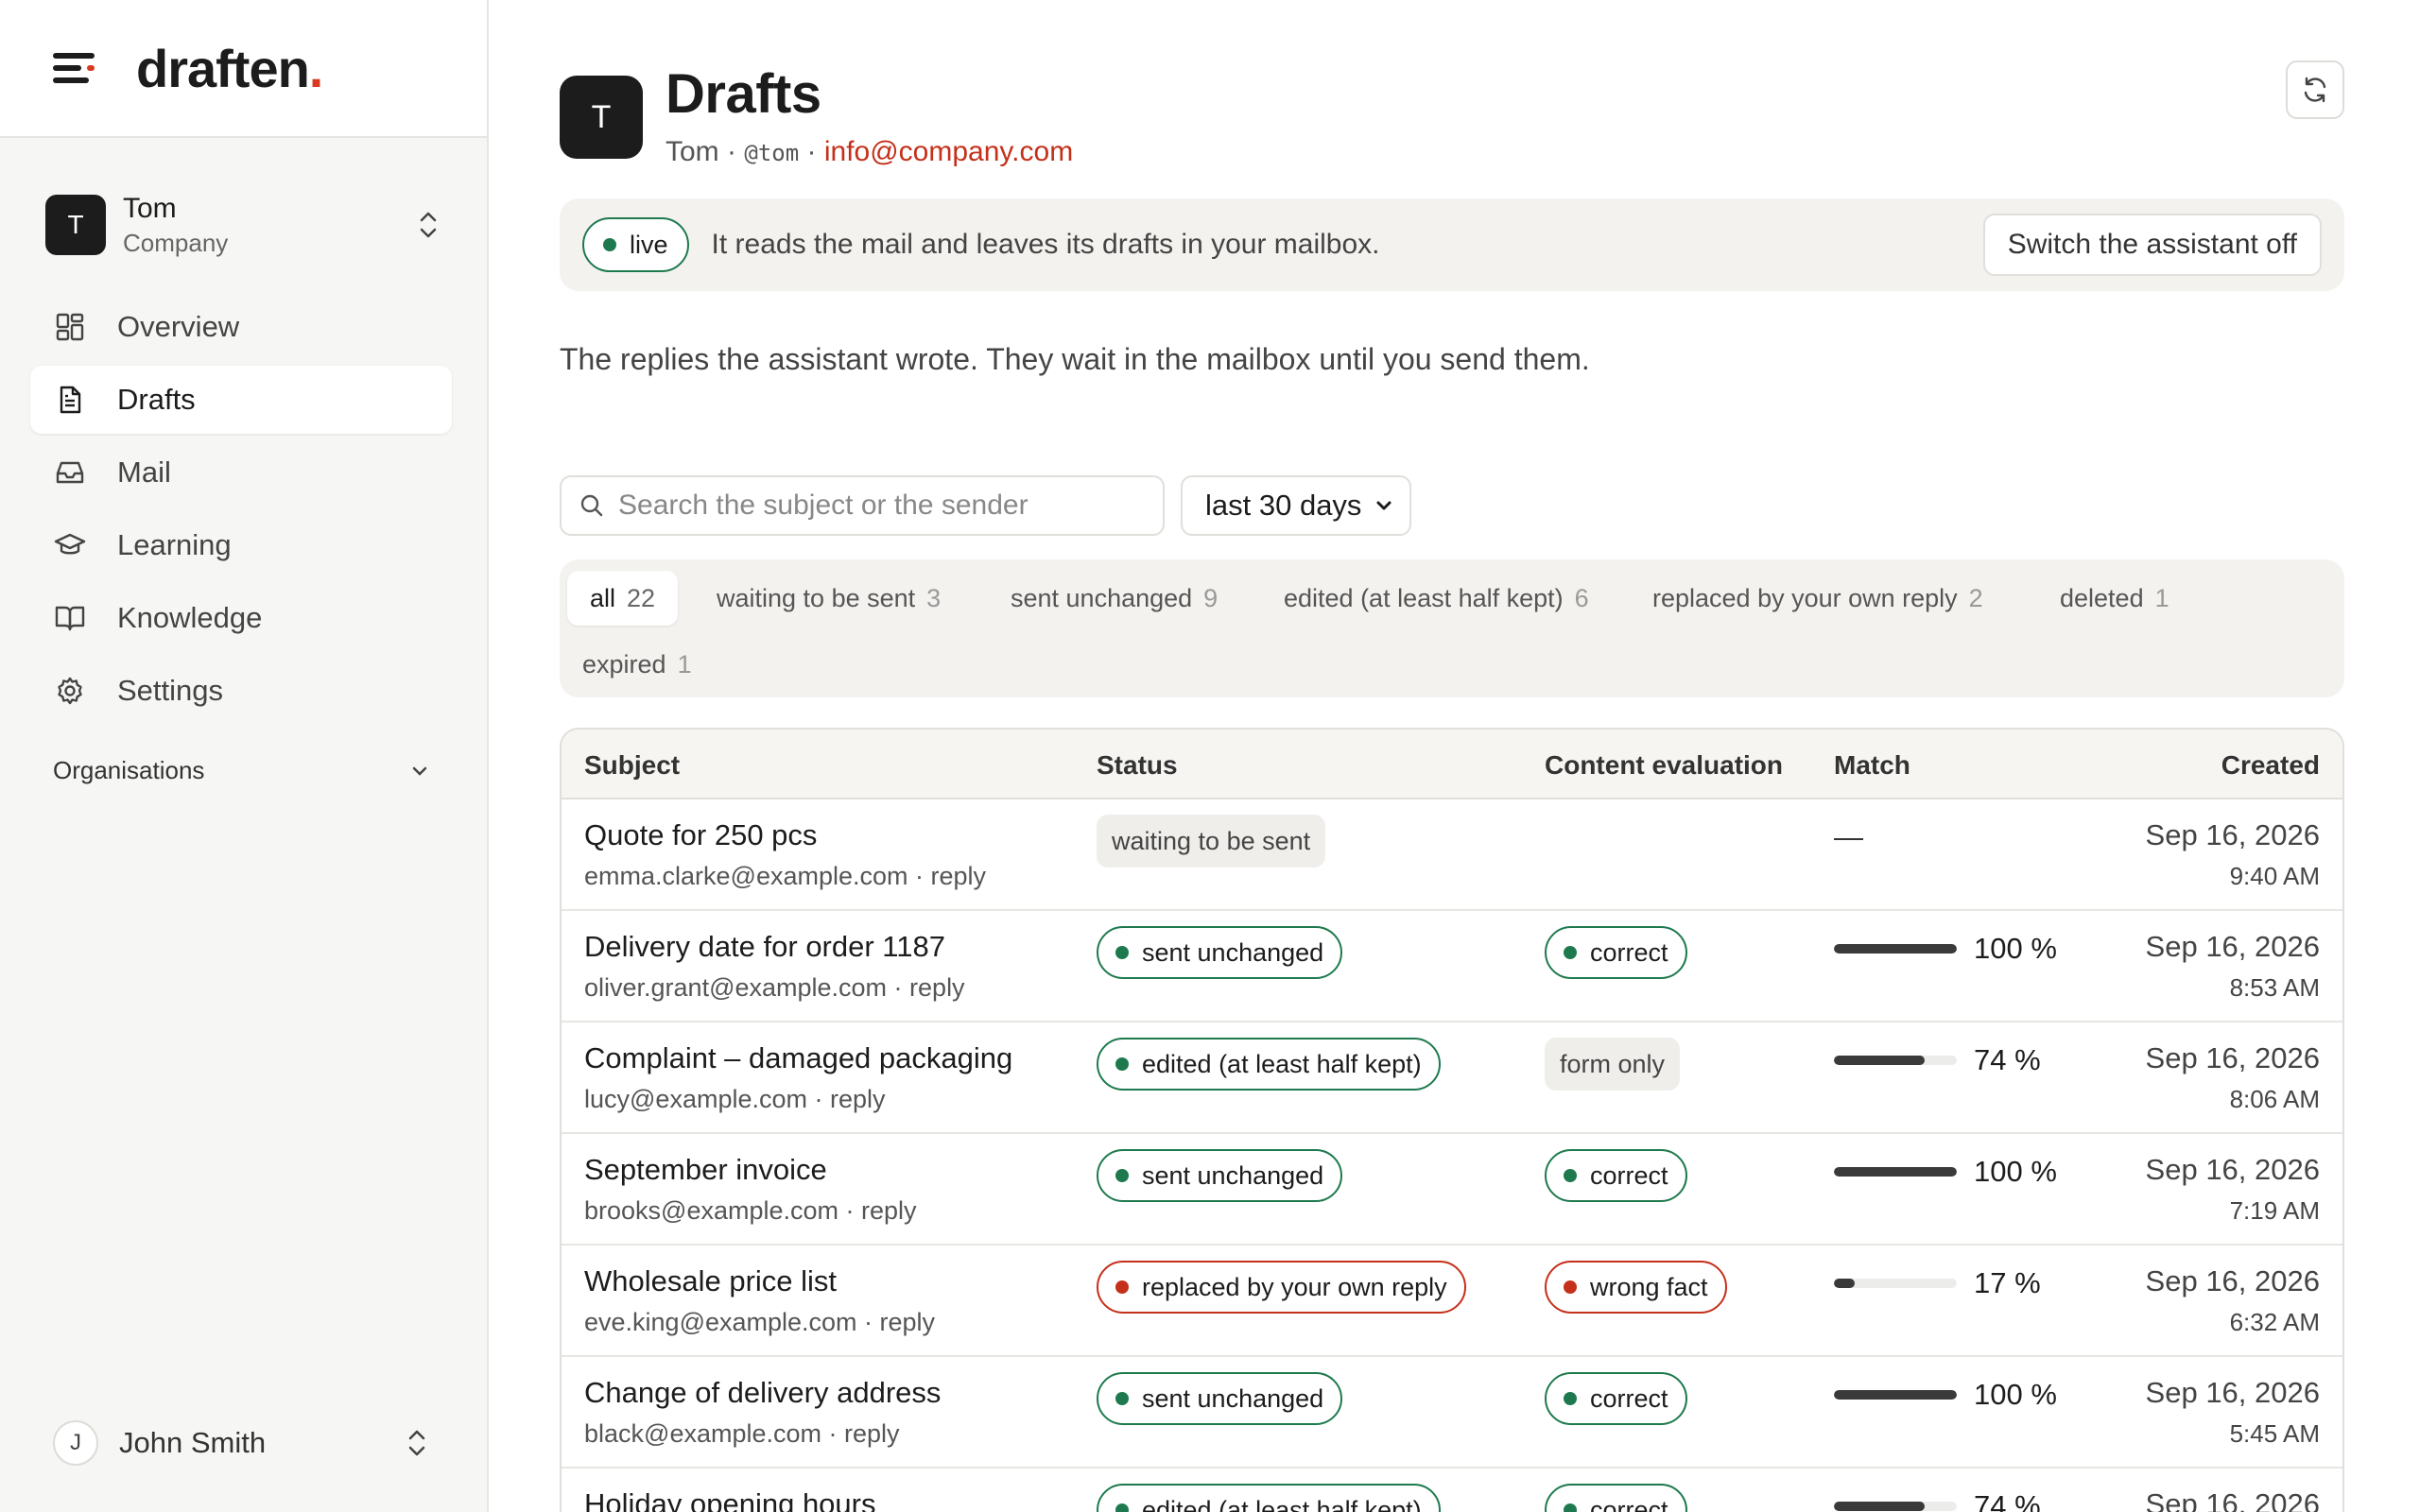 The height and width of the screenshot is (1512, 2420). Describe the element at coordinates (2015, 948) in the screenshot. I see `match-percent: 100 %` at that location.